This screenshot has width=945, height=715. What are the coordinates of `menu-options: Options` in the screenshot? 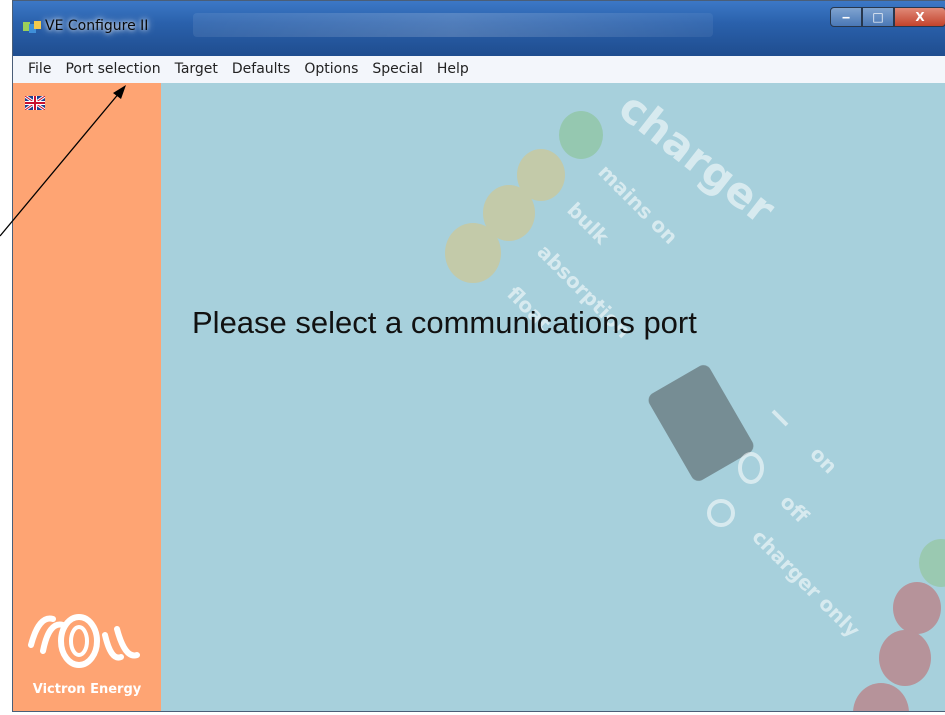 It's located at (331, 69).